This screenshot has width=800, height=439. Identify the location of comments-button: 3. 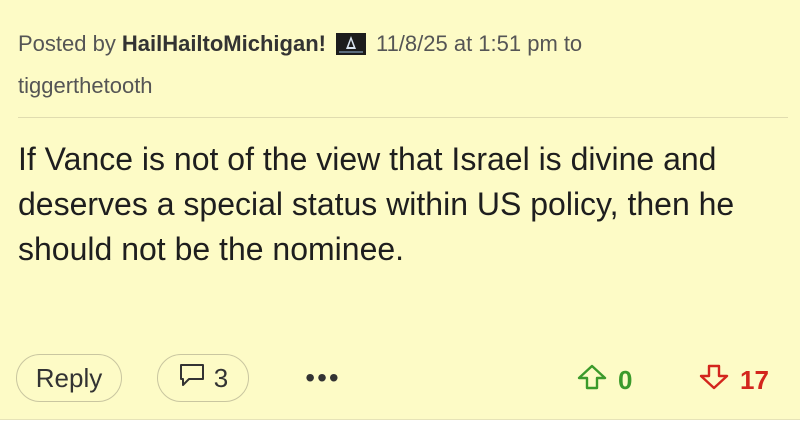
(203, 378).